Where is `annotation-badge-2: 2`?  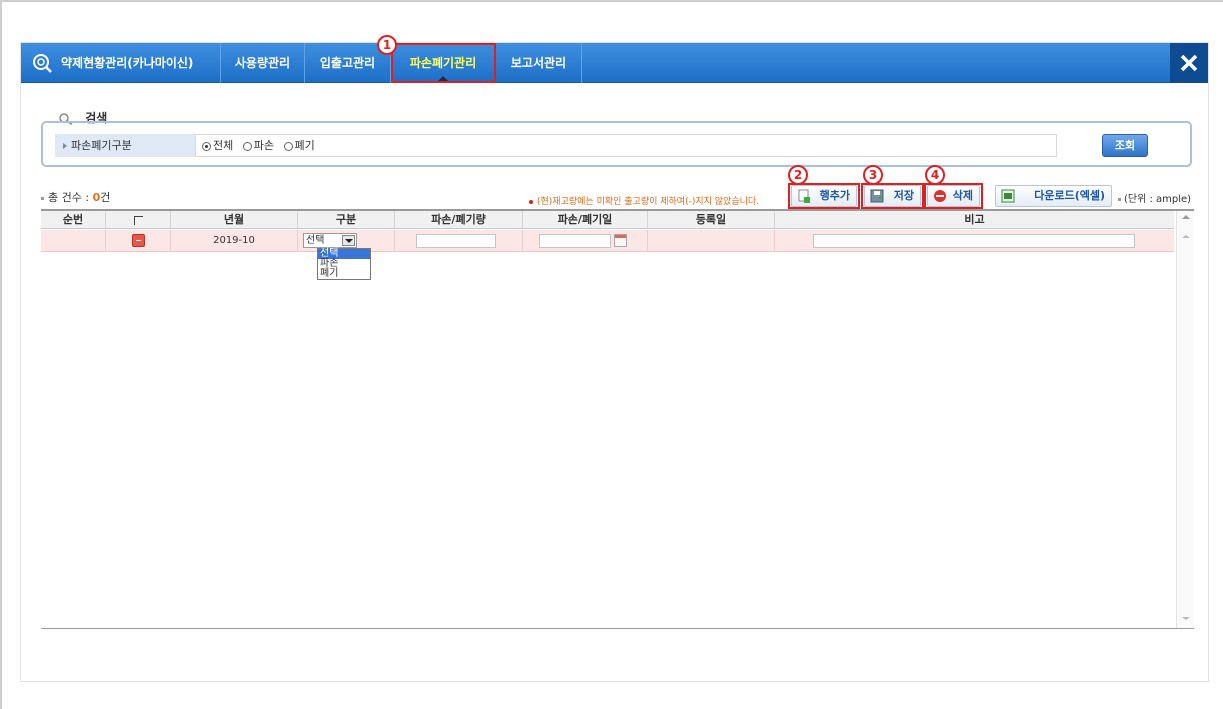
annotation-badge-2: 2 is located at coordinates (798, 175).